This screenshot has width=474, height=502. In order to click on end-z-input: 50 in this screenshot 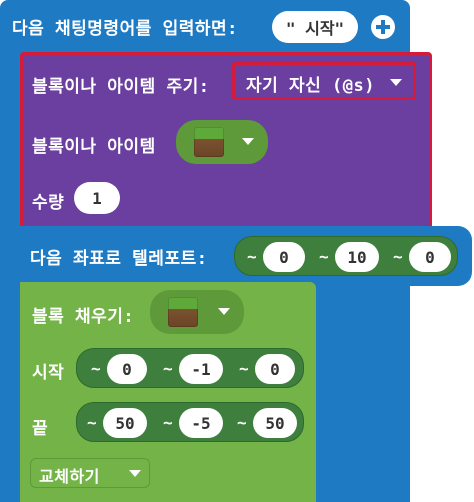, I will do `click(275, 423)`.